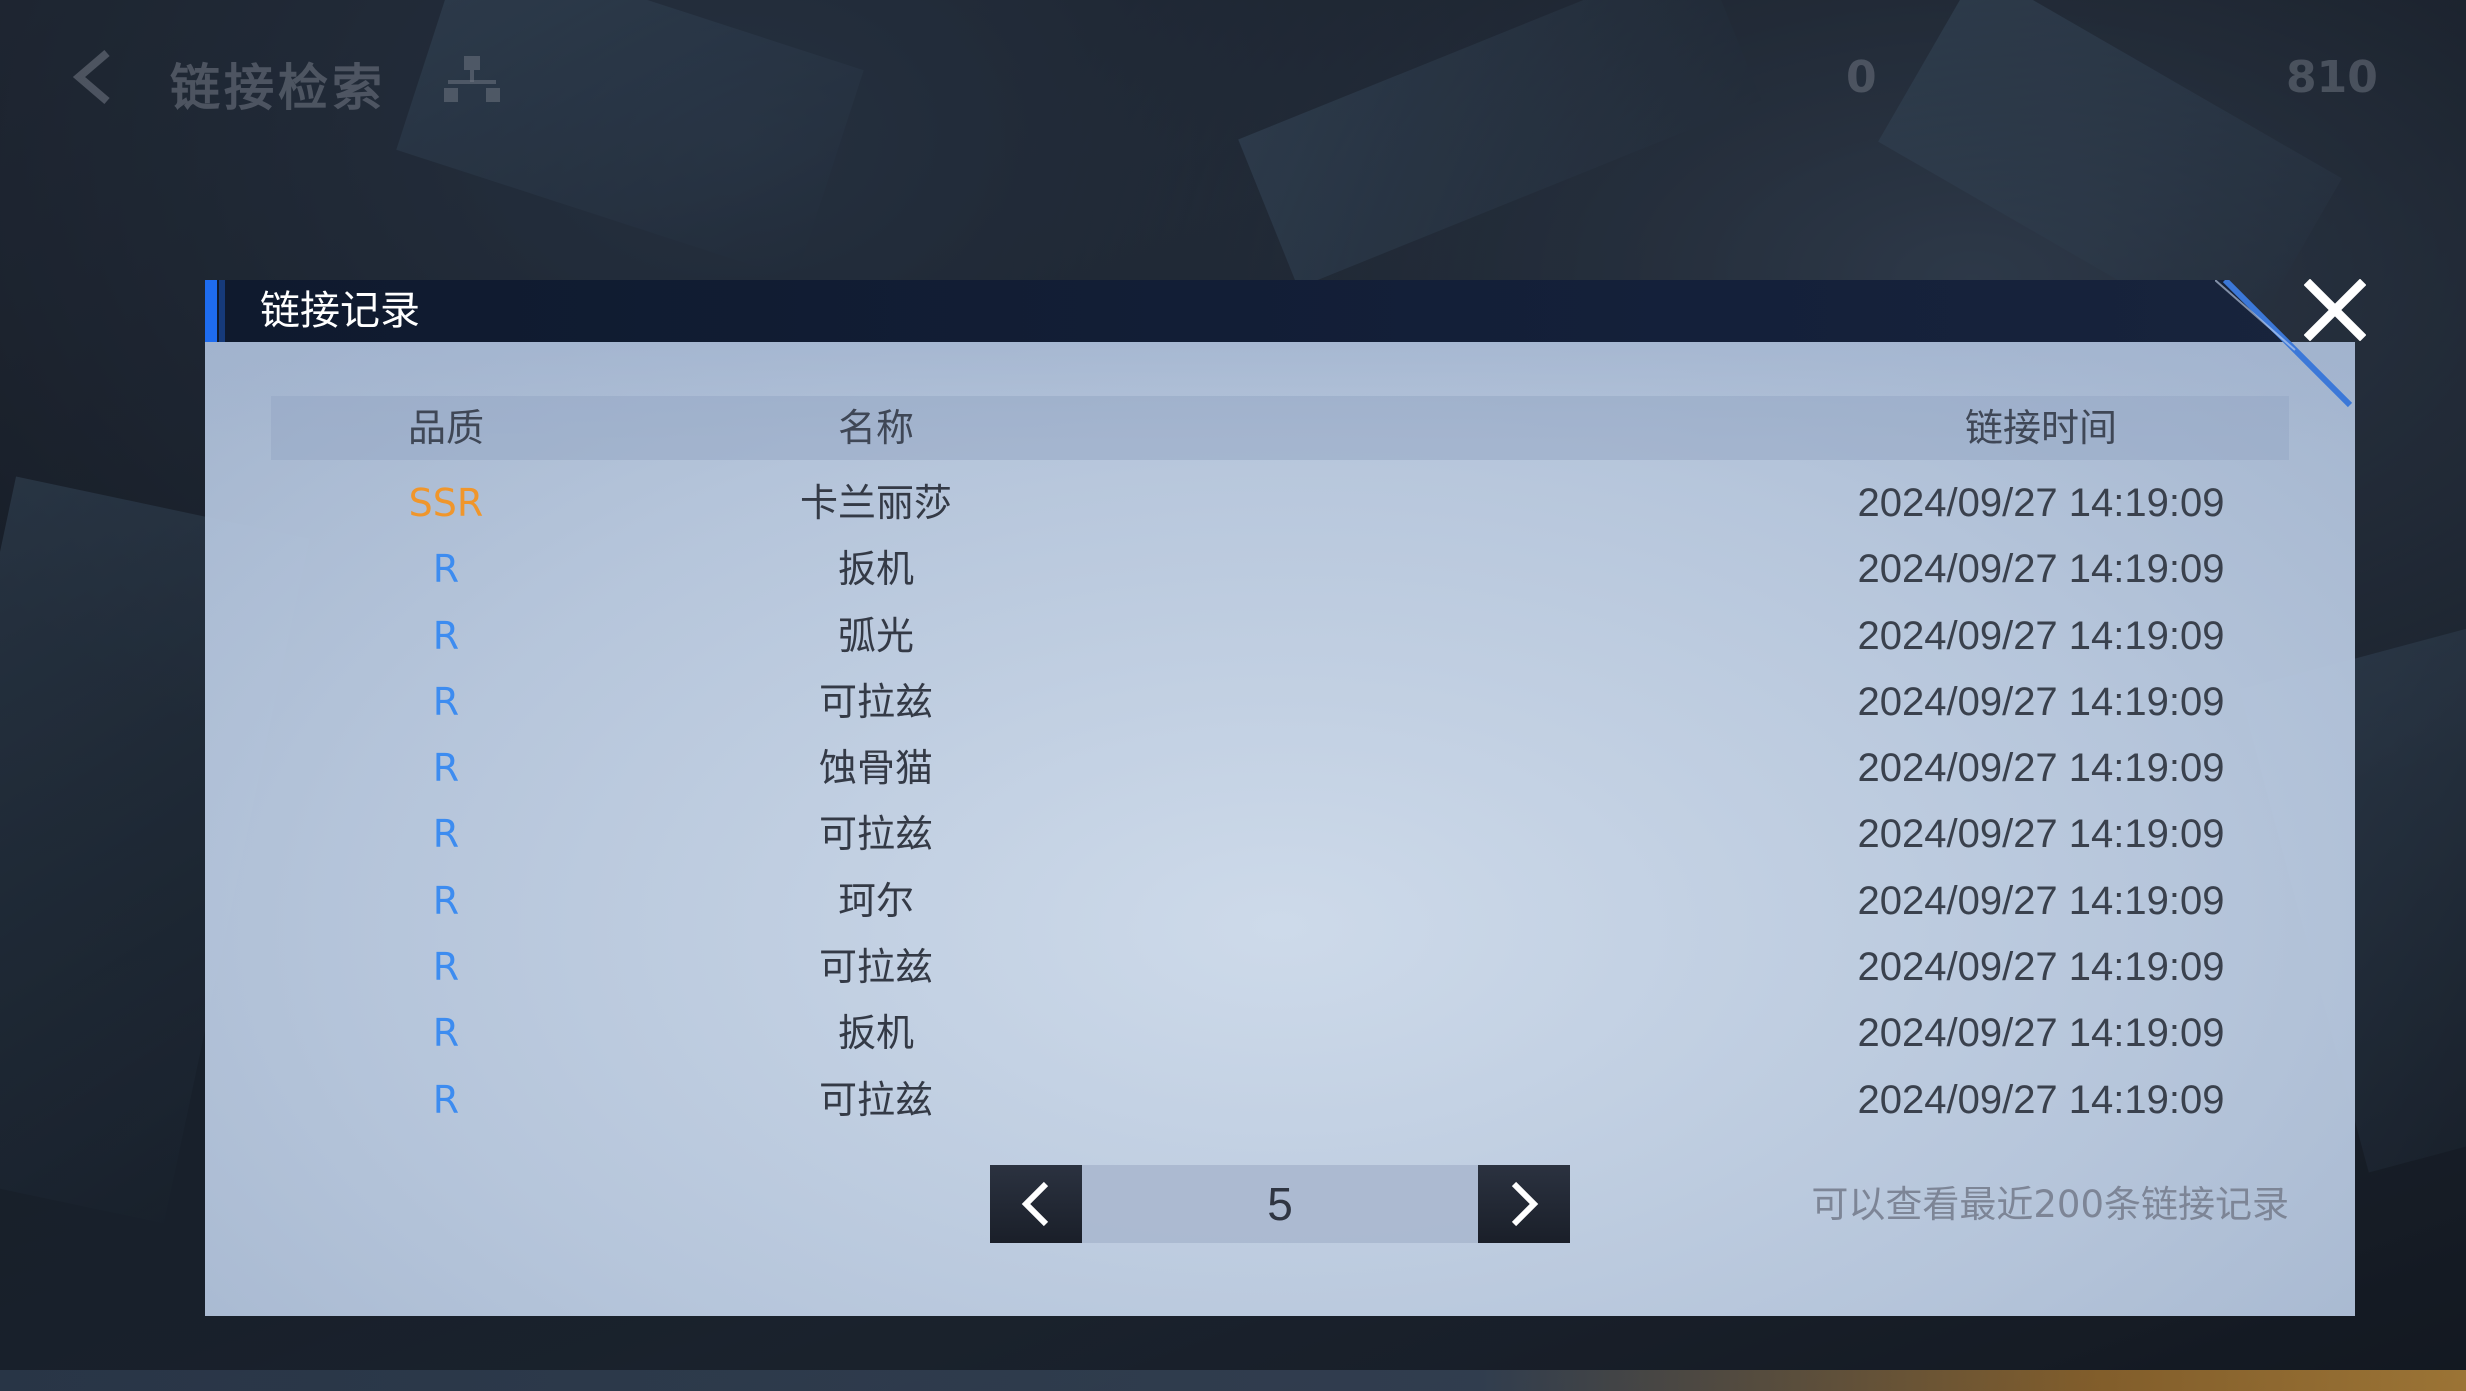 Image resolution: width=2466 pixels, height=1391 pixels. I want to click on page-number: 5, so click(1280, 1204).